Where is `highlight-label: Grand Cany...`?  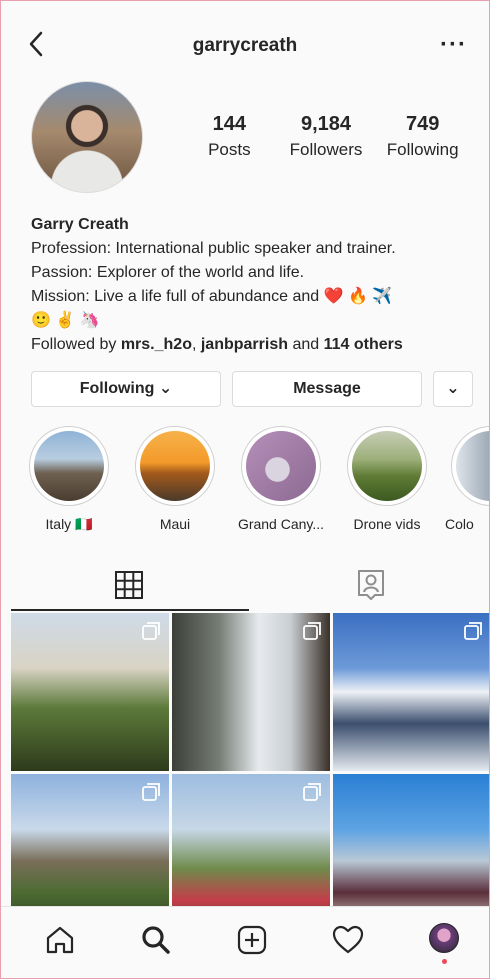
highlight-label: Grand Cany... is located at coordinates (281, 524).